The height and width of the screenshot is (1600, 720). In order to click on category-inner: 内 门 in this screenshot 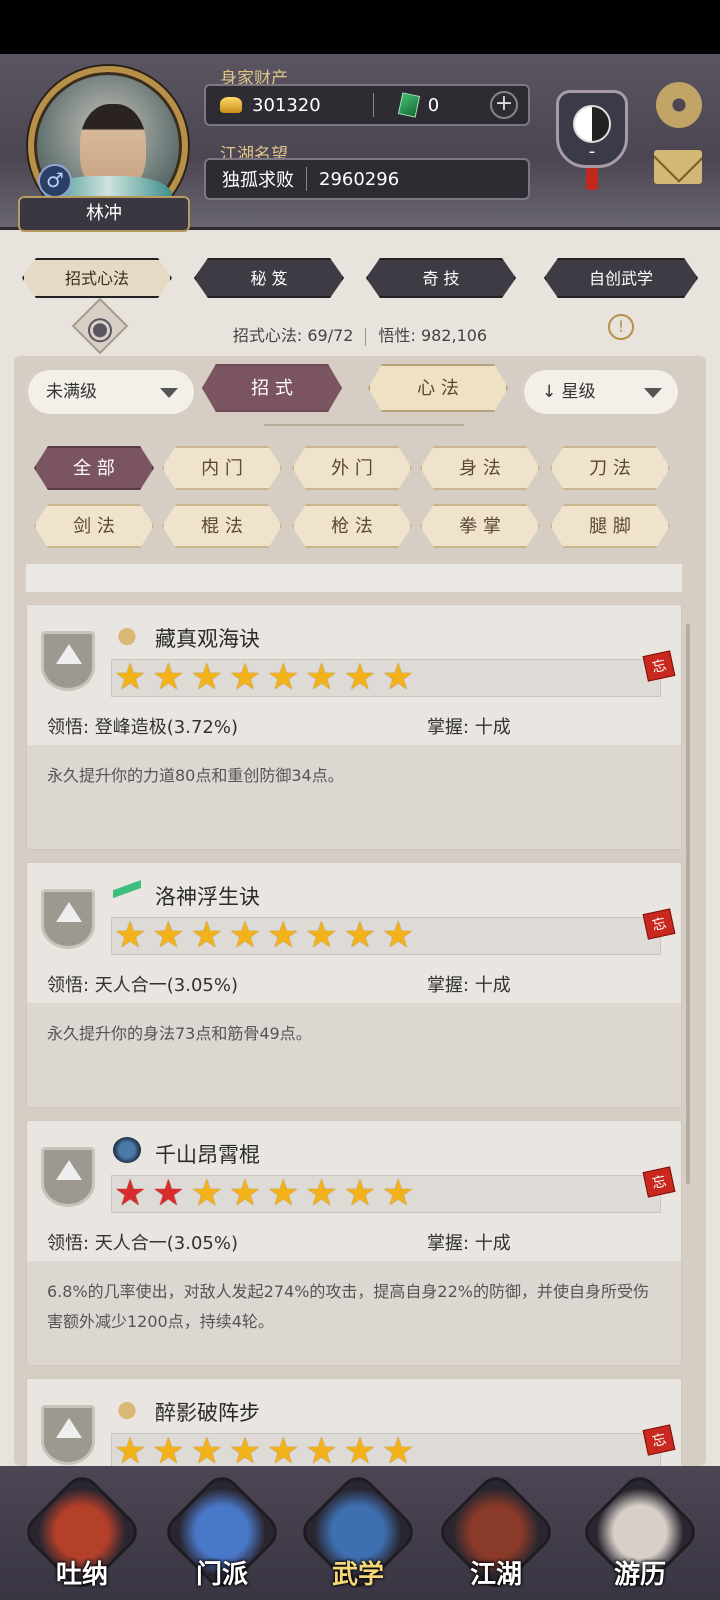, I will do `click(222, 468)`.